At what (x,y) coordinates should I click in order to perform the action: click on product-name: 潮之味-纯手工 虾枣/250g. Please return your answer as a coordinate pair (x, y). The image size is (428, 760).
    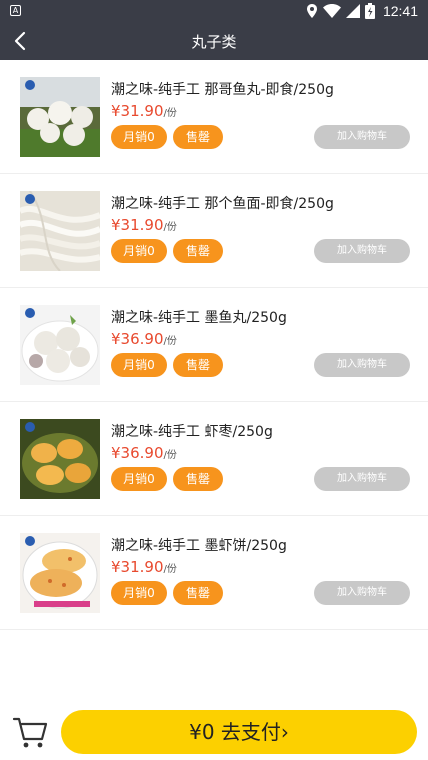
    Looking at the image, I should click on (192, 432).